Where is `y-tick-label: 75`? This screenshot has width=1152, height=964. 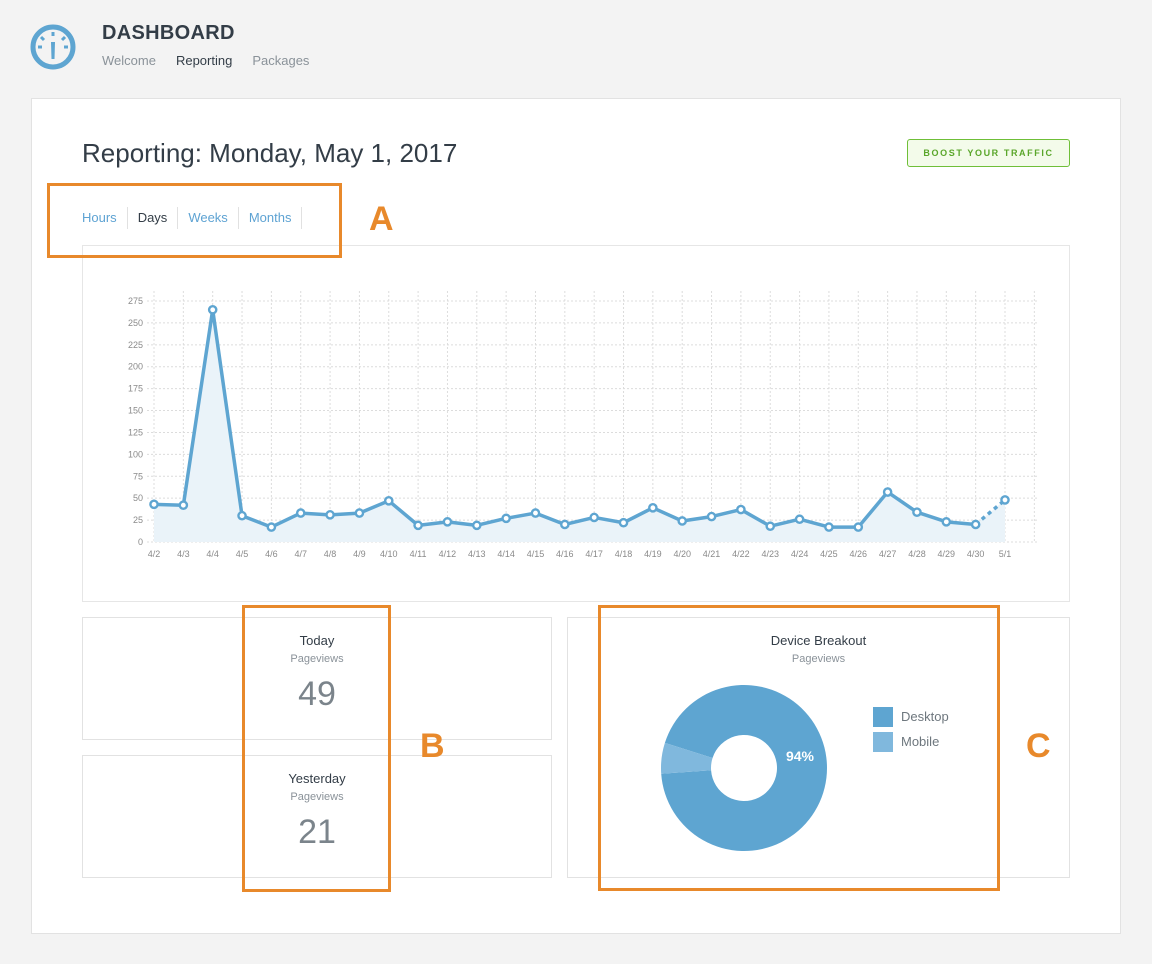 y-tick-label: 75 is located at coordinates (138, 476).